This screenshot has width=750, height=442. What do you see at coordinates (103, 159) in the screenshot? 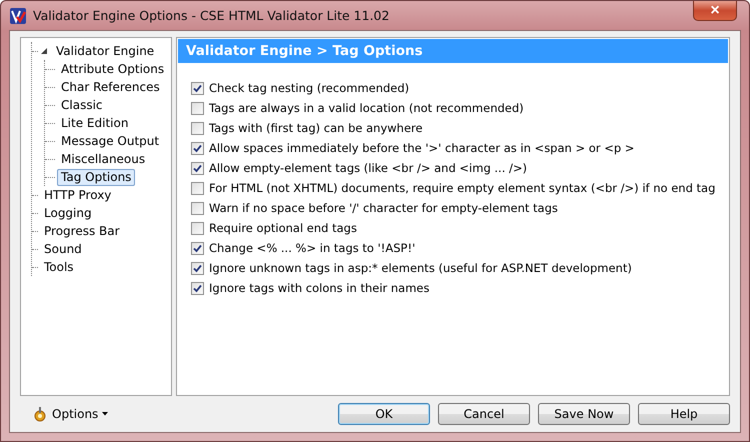
I see `tree-item: Miscellaneous` at bounding box center [103, 159].